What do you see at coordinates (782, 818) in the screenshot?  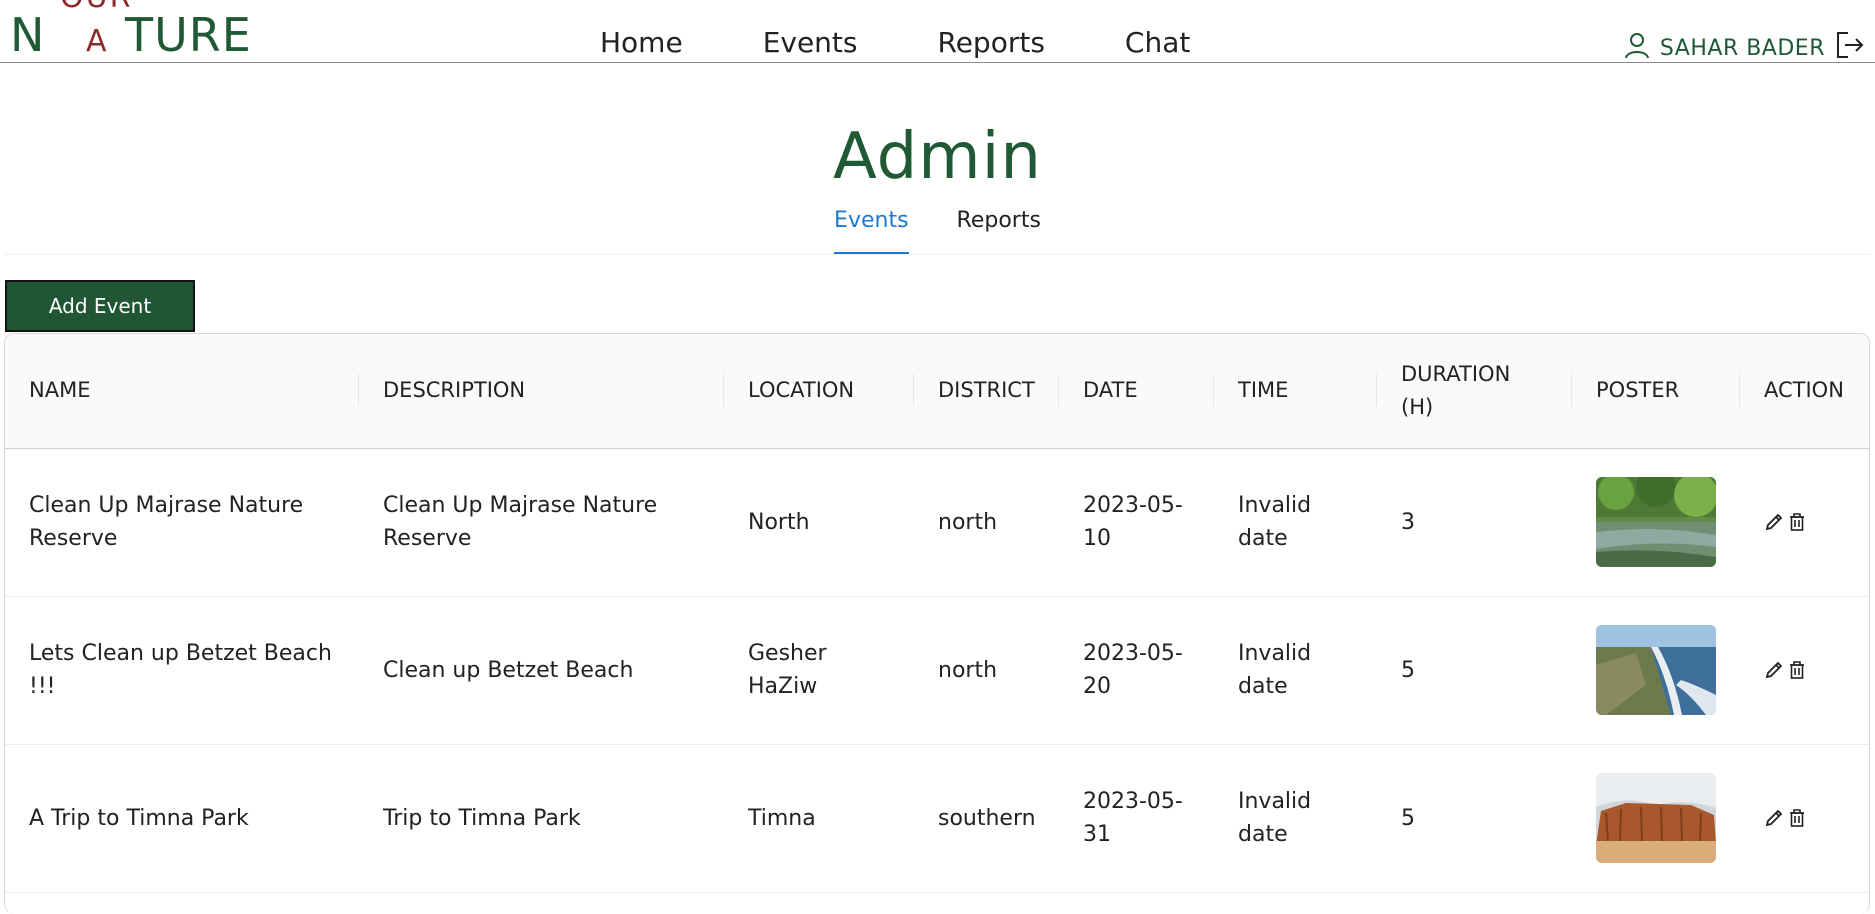 I see `cell-location: Timna` at bounding box center [782, 818].